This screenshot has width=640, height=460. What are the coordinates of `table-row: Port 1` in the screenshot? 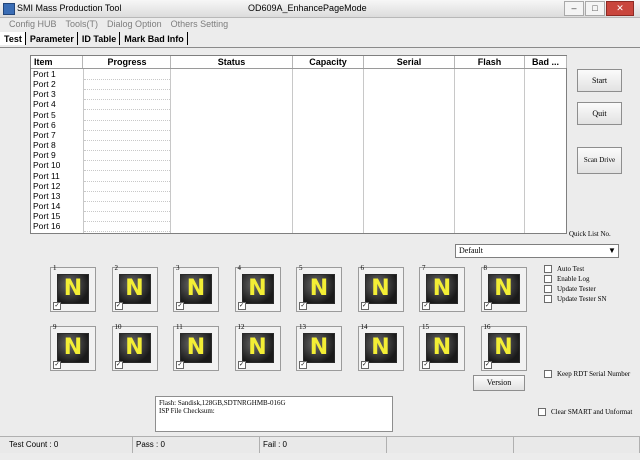 It's located at (298, 74).